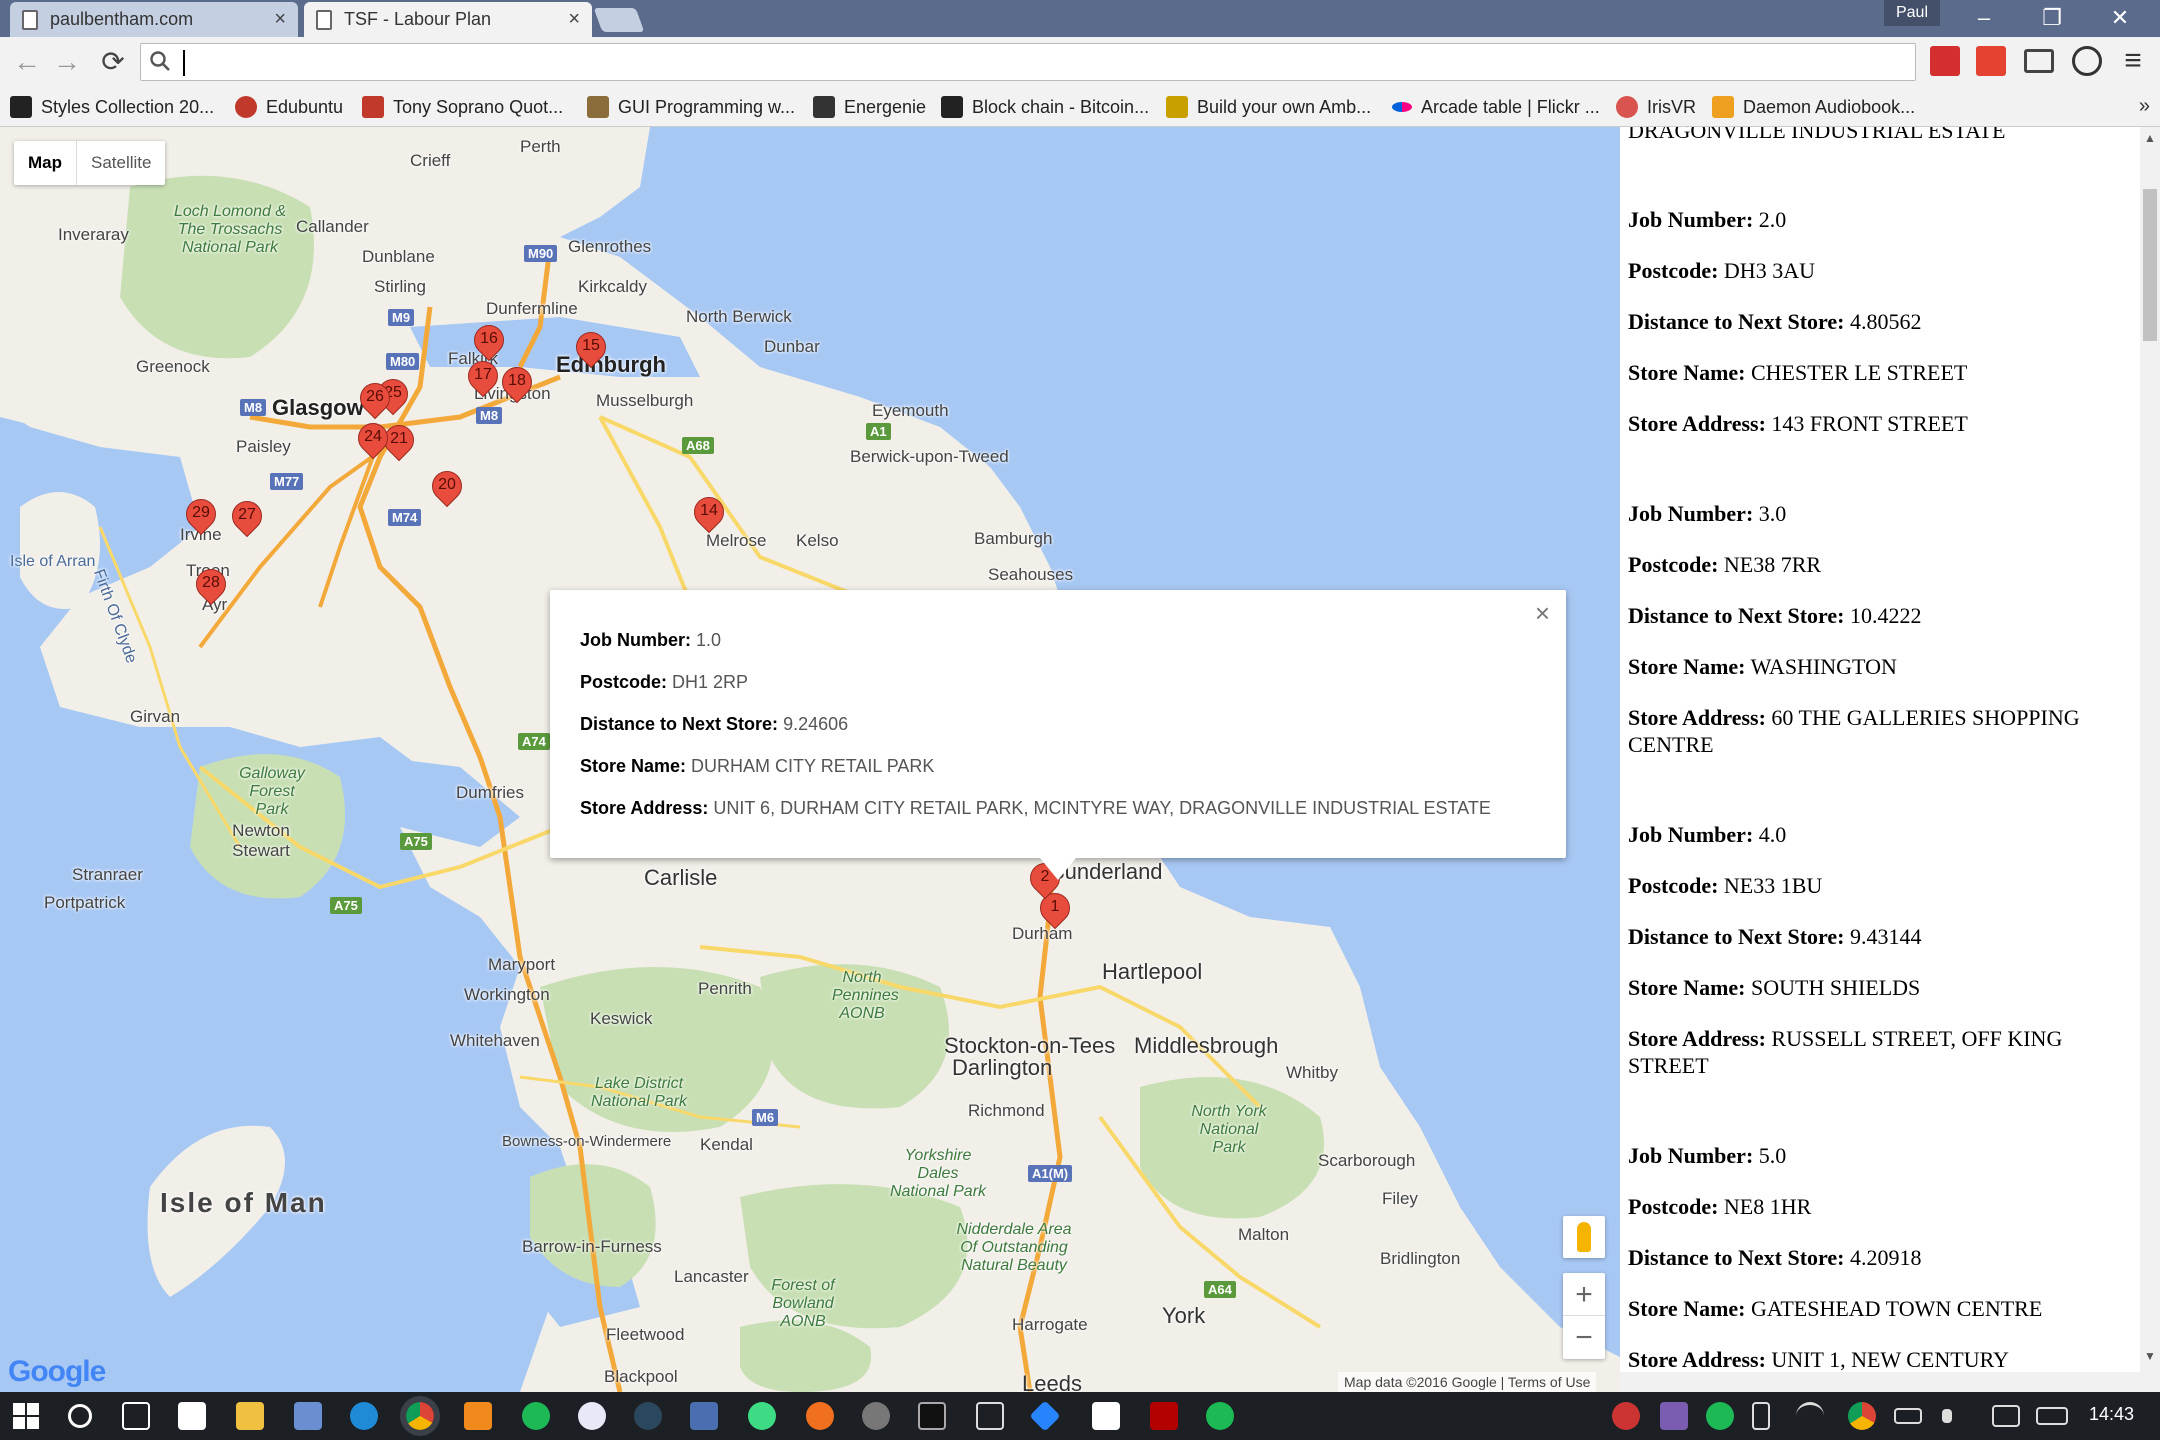  I want to click on keyboard-icon, so click(2052, 1416).